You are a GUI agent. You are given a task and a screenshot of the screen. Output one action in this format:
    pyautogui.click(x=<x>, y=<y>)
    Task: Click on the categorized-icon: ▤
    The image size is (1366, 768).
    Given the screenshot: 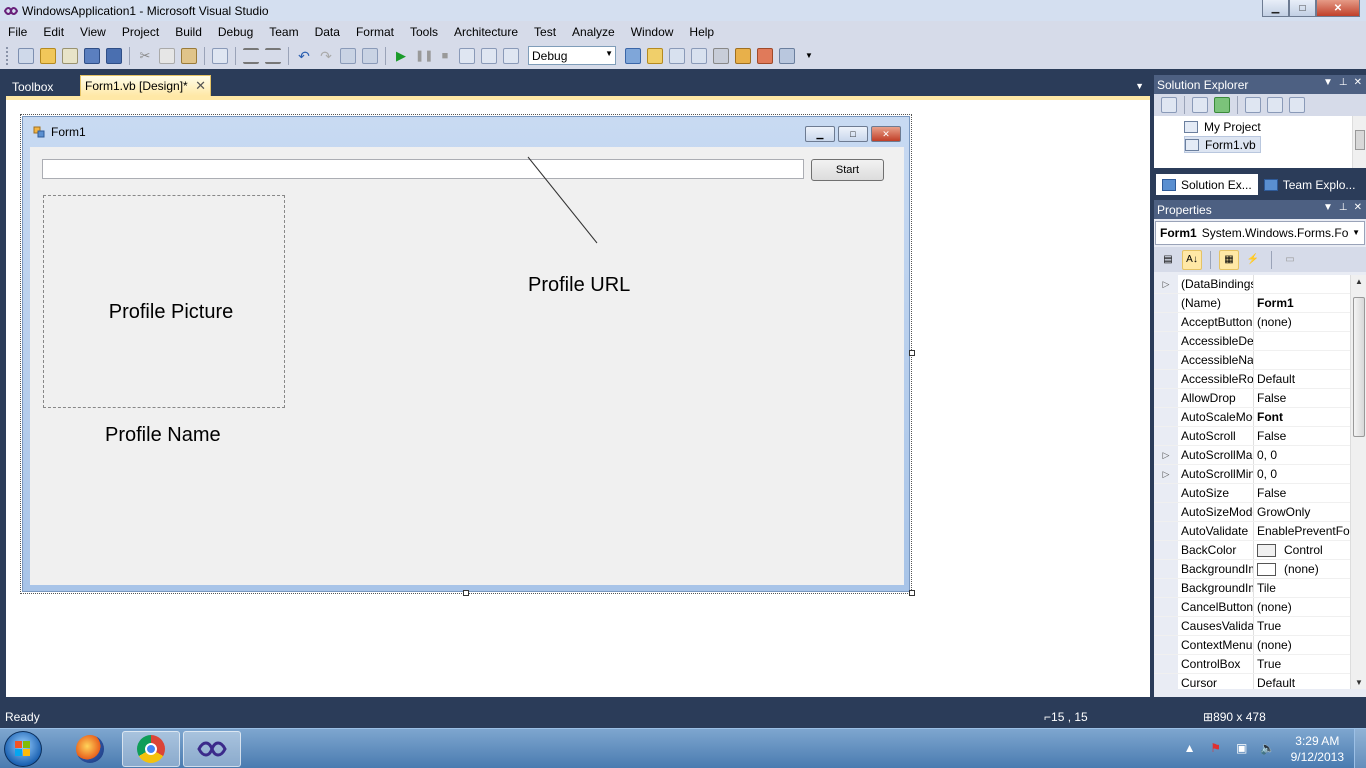 What is the action you would take?
    pyautogui.click(x=1168, y=260)
    